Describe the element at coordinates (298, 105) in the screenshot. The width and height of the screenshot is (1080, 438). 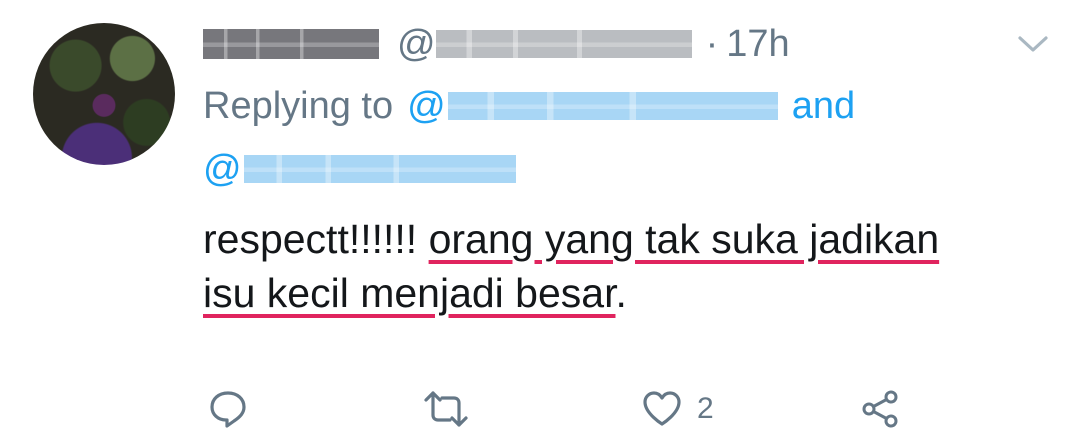
I see `replying-to-label: Replying to` at that location.